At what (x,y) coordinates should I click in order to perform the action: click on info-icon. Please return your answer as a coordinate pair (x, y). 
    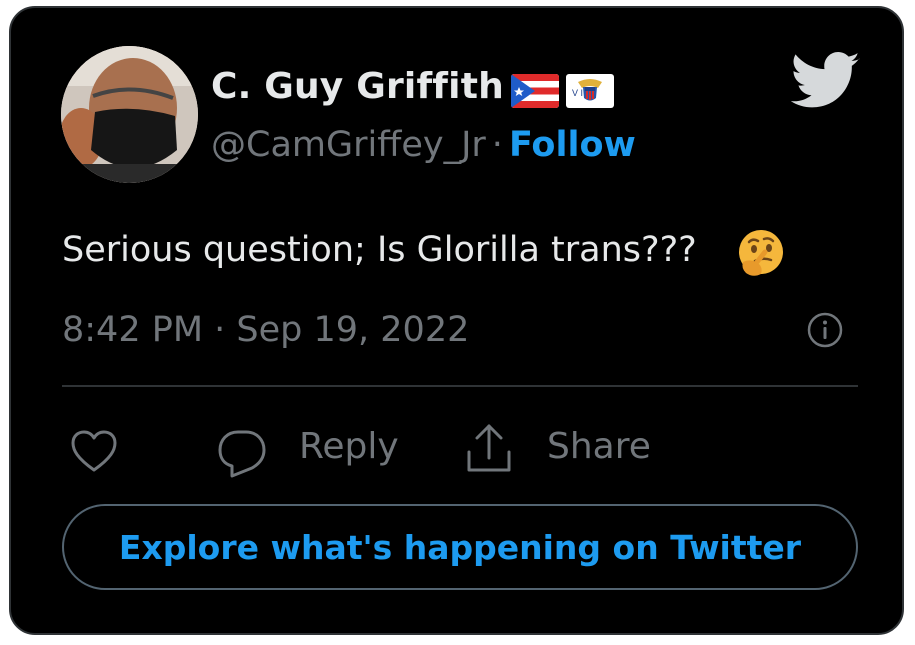
    Looking at the image, I should click on (825, 330).